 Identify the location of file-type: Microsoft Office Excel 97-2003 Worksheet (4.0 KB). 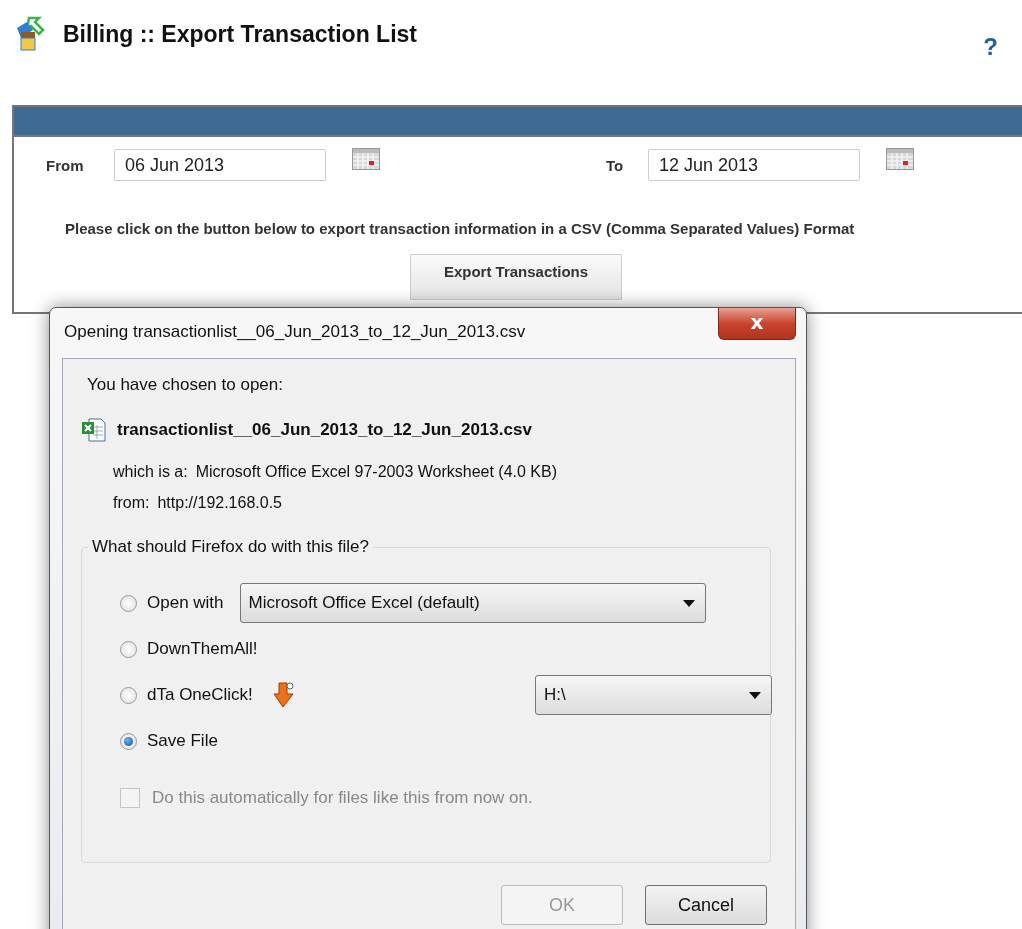
(376, 472).